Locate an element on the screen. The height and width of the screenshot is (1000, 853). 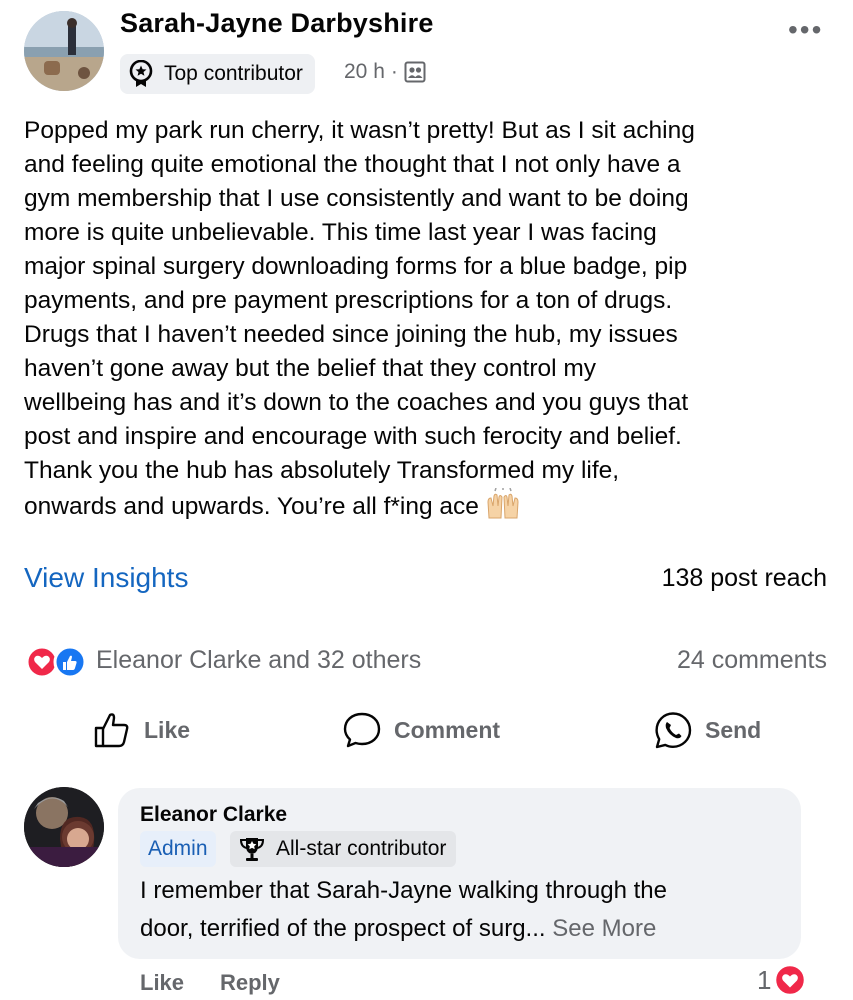
comment-reaction-count: 1 is located at coordinates (782, 980).